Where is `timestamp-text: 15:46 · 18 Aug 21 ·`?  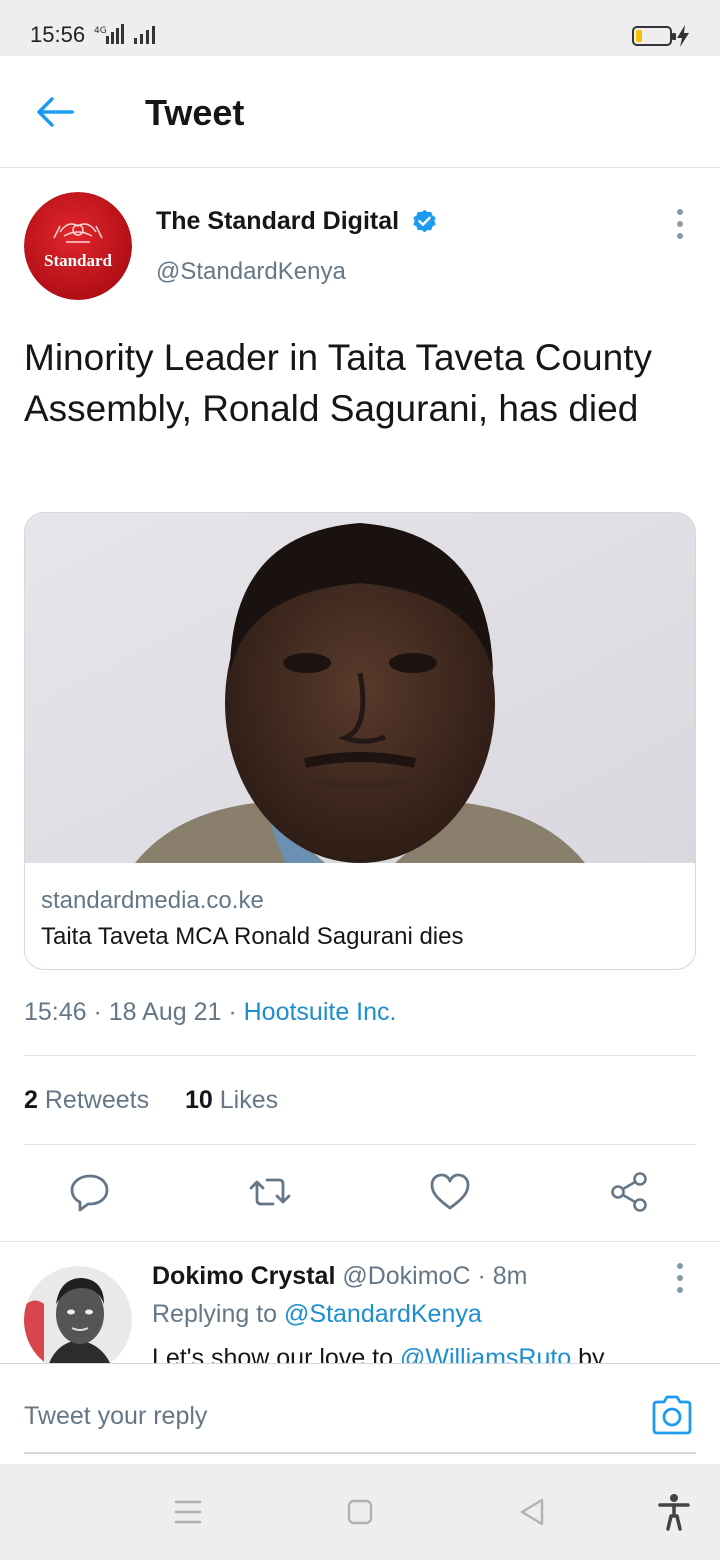 timestamp-text: 15:46 · 18 Aug 21 · is located at coordinates (134, 1012).